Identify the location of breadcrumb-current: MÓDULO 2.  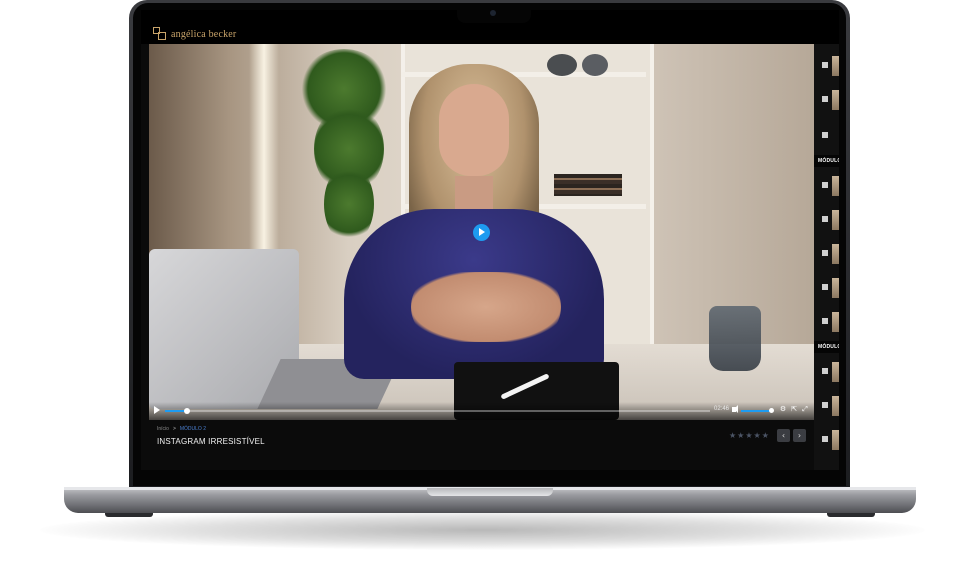
(193, 429).